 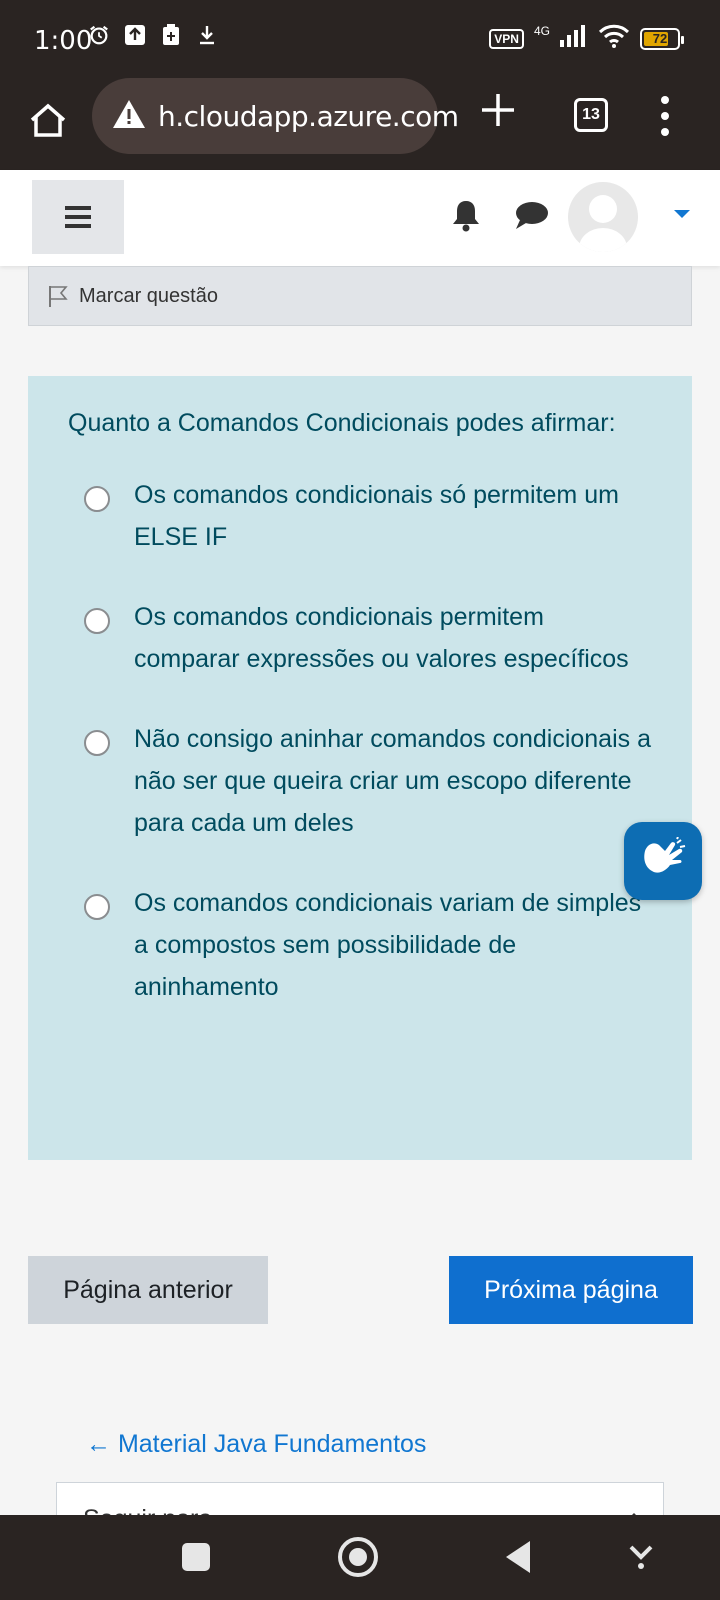 I want to click on sign-language-widget-button, so click(x=663, y=861).